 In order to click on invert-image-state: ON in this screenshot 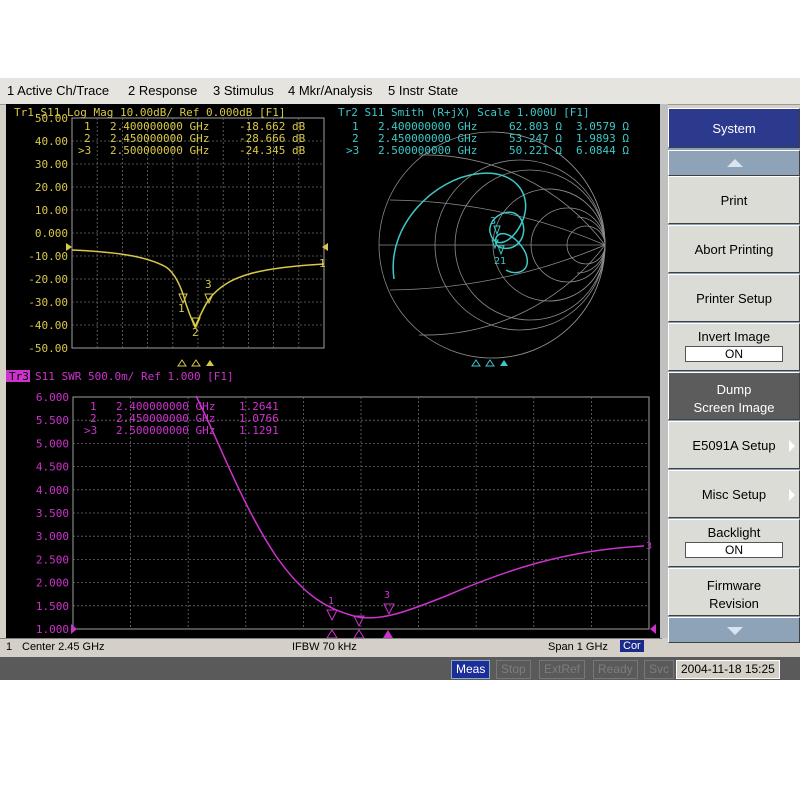, I will do `click(734, 354)`.